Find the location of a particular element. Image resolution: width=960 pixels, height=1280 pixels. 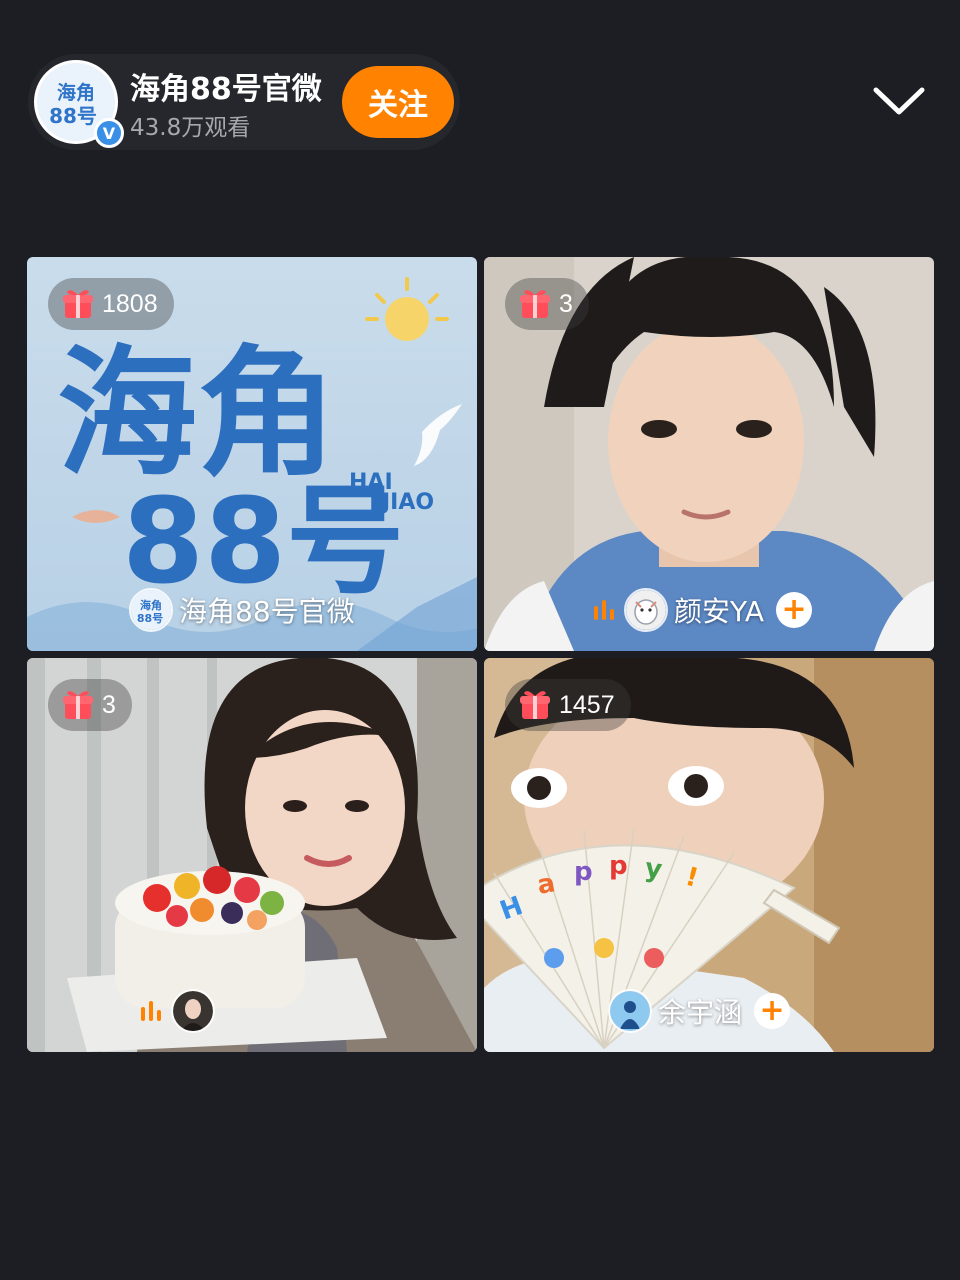

poster-latin-2: JIAO is located at coordinates (407, 502).